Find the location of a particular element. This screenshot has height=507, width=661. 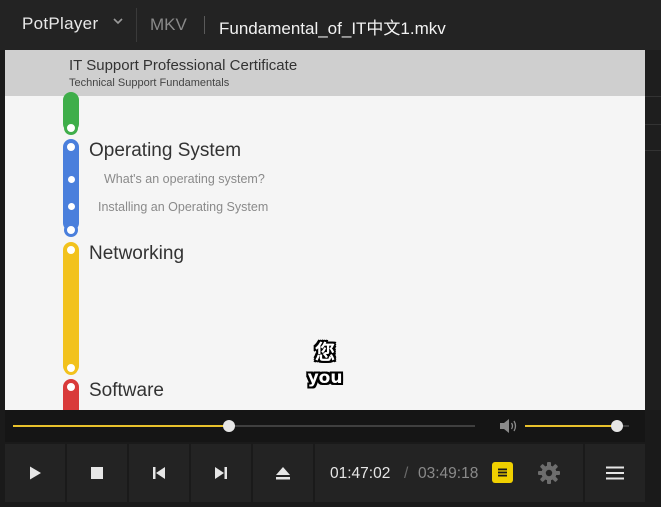

seek-bar-fill is located at coordinates (121, 426).